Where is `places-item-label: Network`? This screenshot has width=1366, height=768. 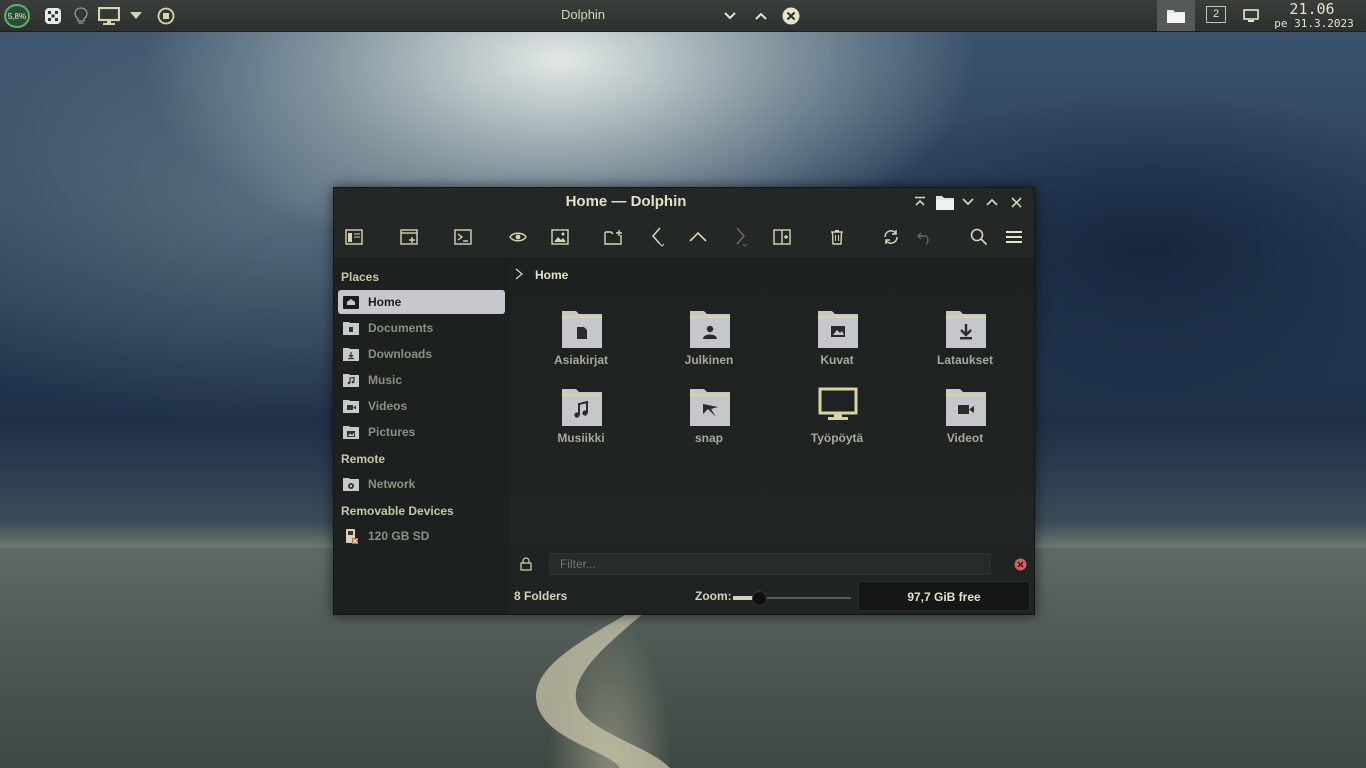
places-item-label: Network is located at coordinates (392, 484).